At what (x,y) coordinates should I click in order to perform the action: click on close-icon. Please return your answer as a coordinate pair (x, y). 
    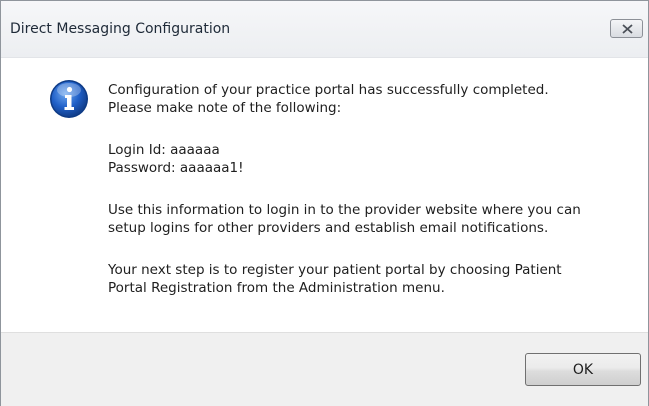
    Looking at the image, I should click on (627, 29).